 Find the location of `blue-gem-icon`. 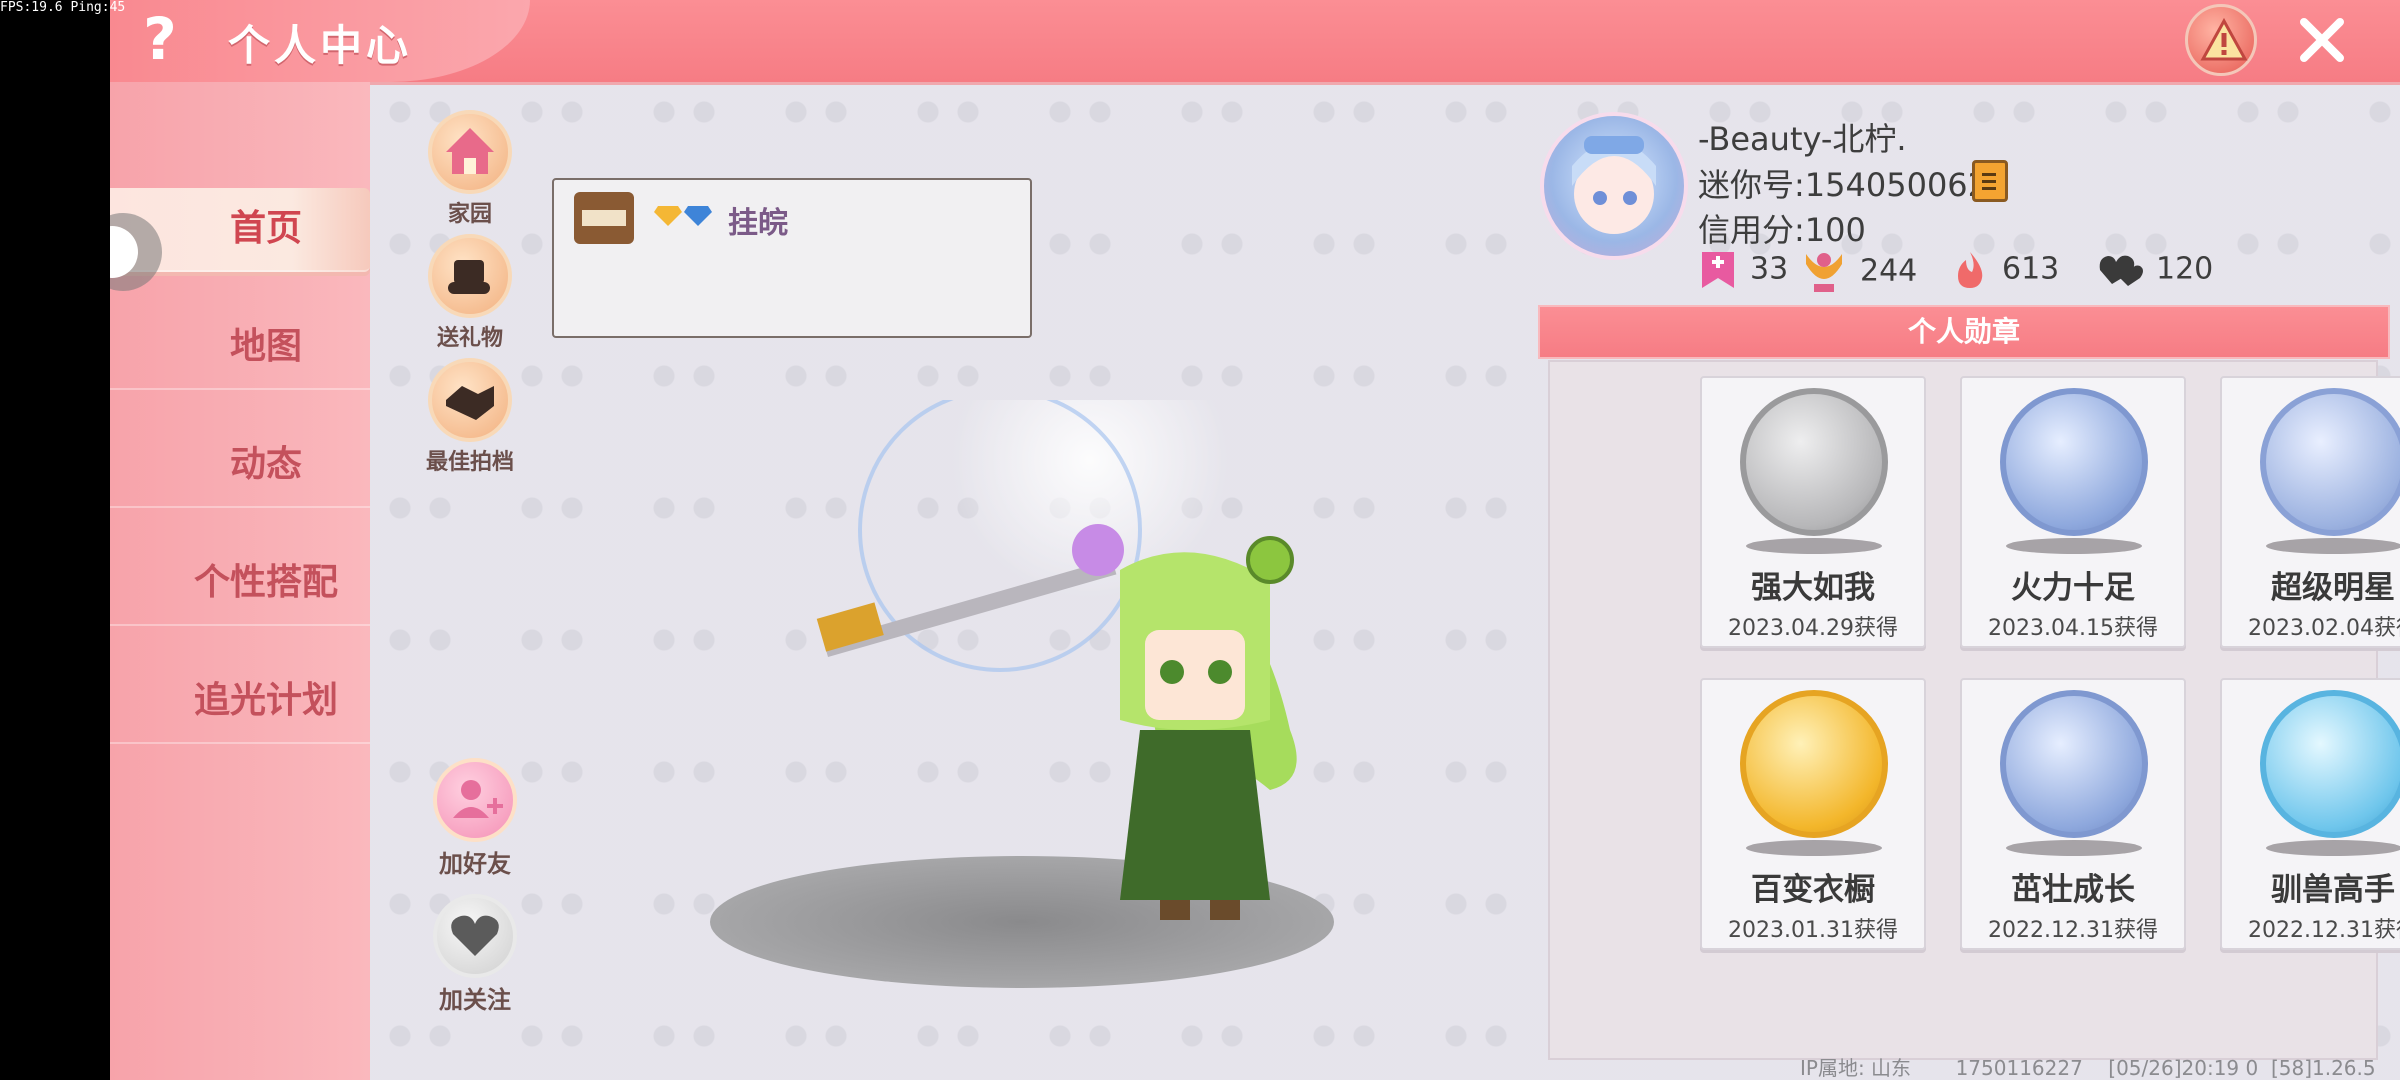

blue-gem-icon is located at coordinates (698, 216).